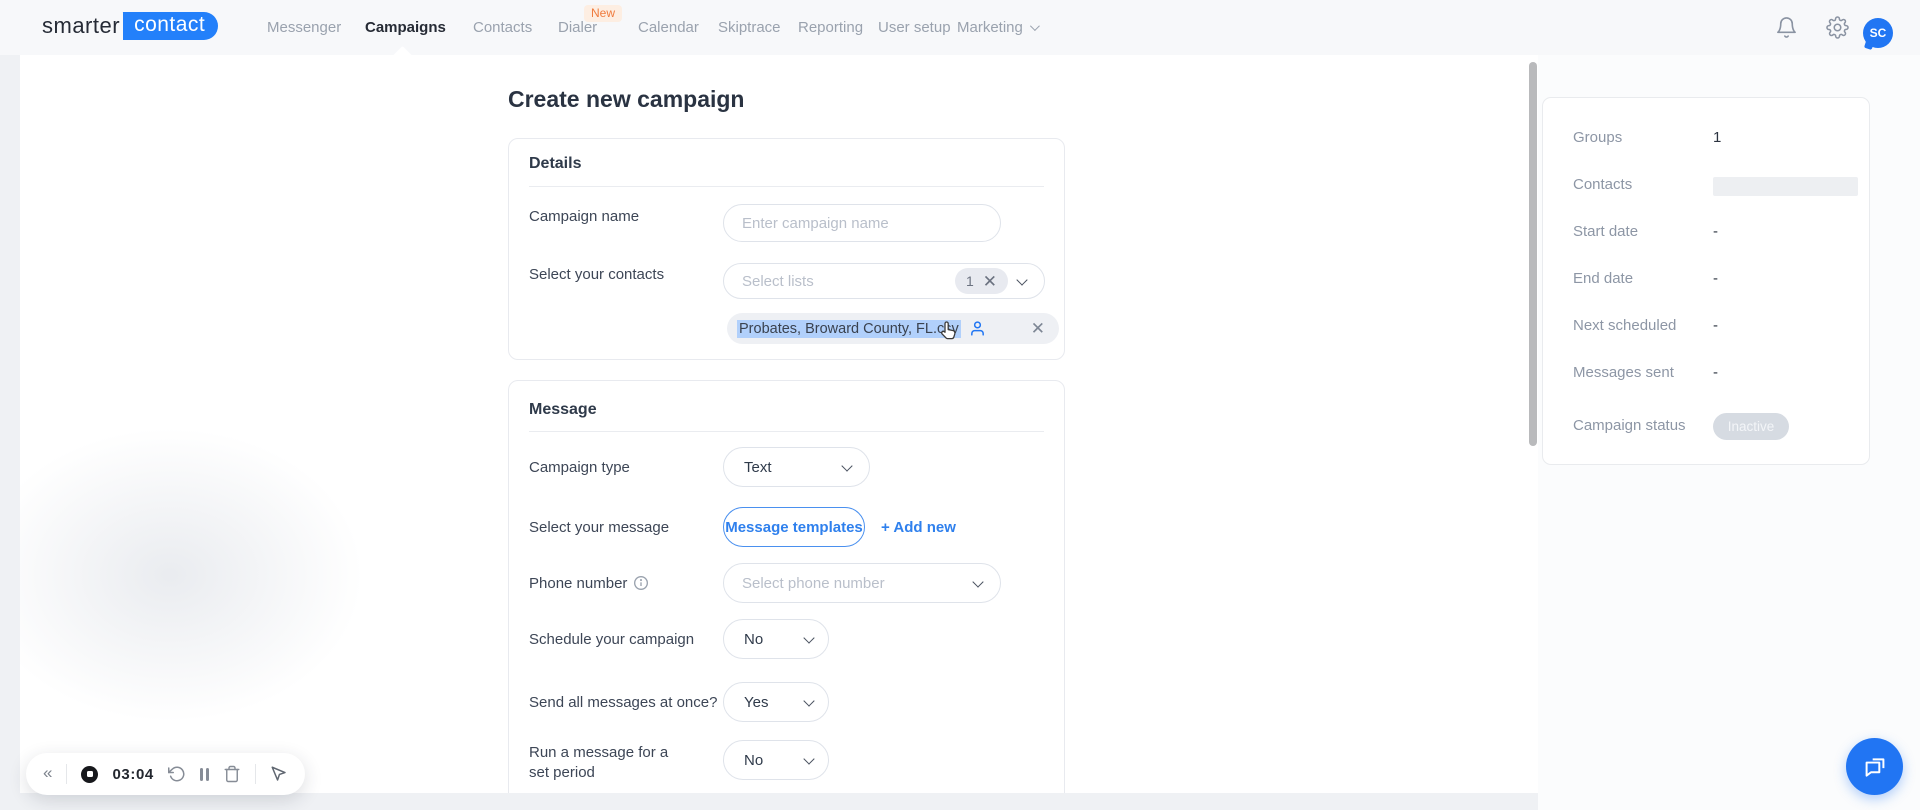 This screenshot has height=810, width=1920. Describe the element at coordinates (232, 774) in the screenshot. I see `delete-recording-icon` at that location.